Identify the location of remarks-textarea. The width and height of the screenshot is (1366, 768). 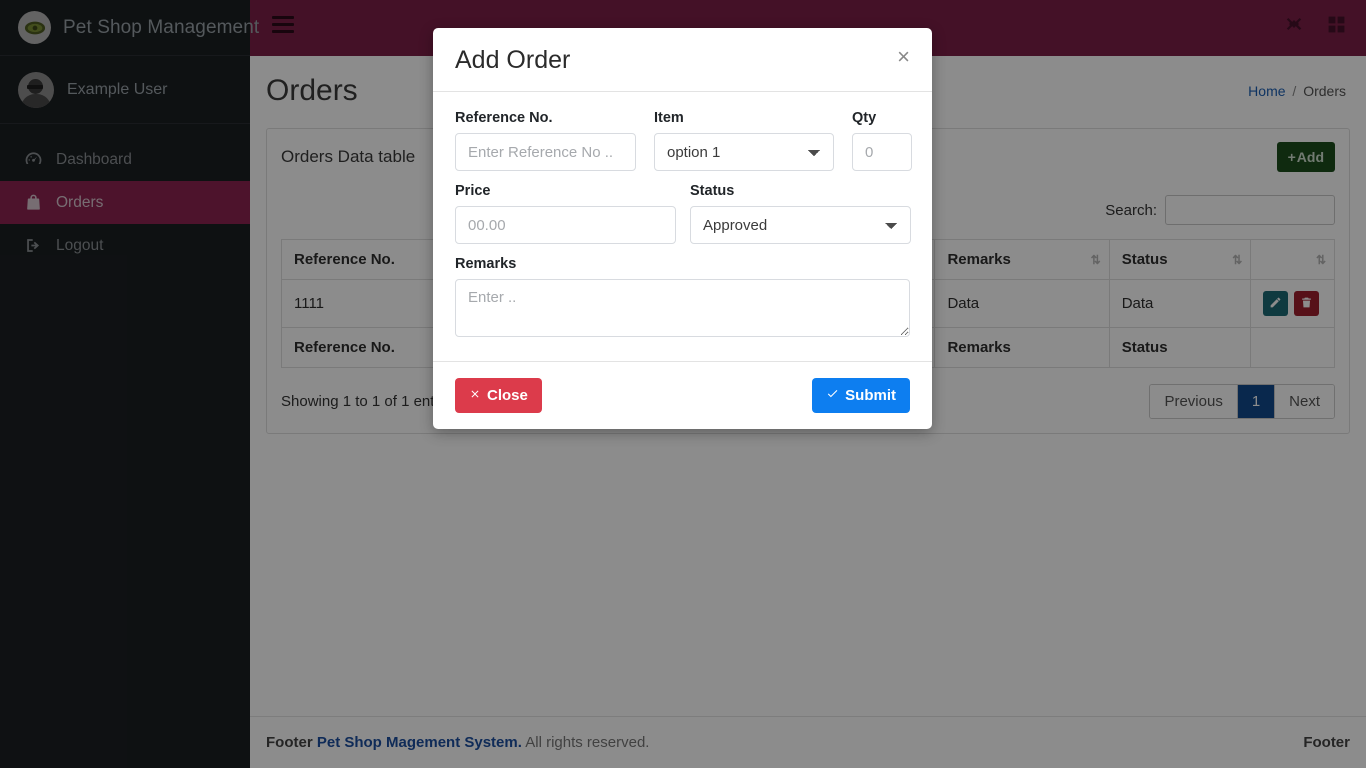
(682, 308).